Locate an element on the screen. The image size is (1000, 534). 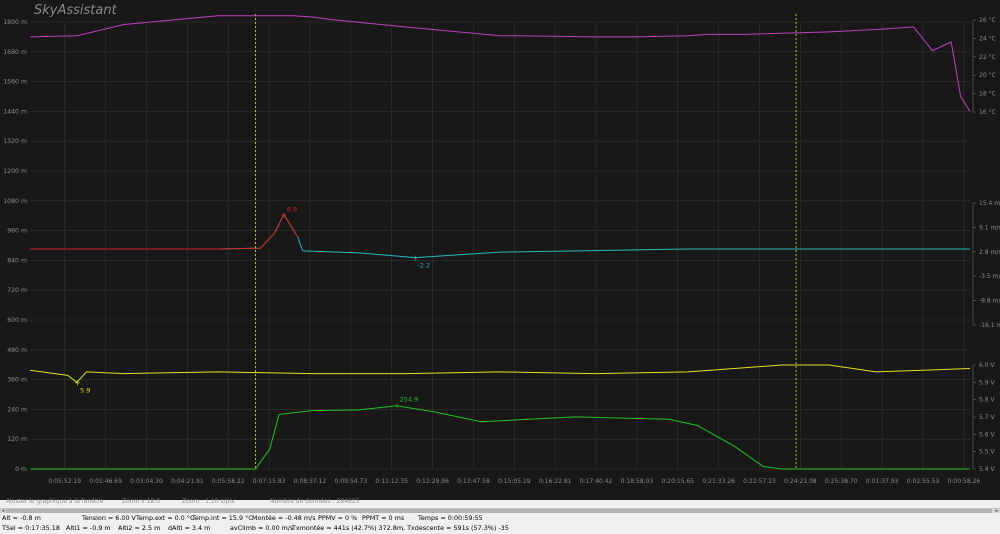
y-left-tick-label: 960 m is located at coordinates (17, 231).